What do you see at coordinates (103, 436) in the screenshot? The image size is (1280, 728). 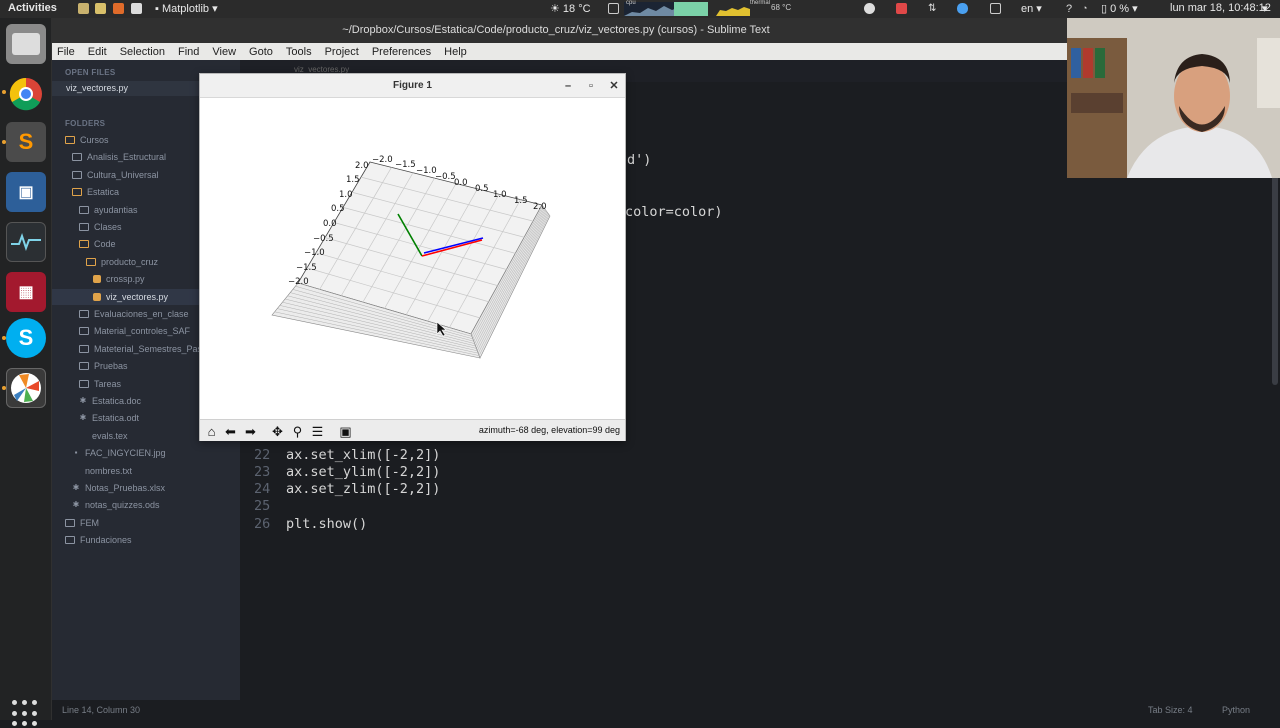 I see `tree-item: evals.tex` at bounding box center [103, 436].